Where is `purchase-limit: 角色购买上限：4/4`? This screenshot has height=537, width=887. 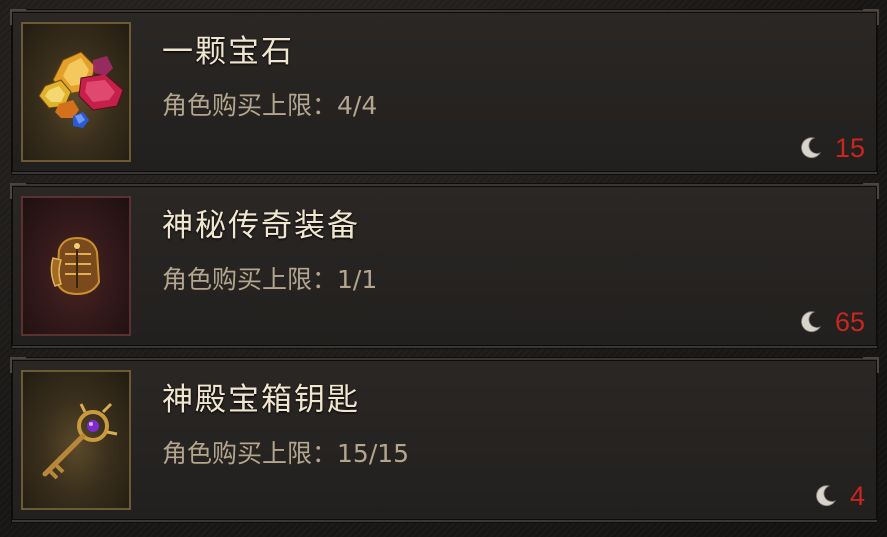
purchase-limit: 角色购买上限：4/4 is located at coordinates (269, 104).